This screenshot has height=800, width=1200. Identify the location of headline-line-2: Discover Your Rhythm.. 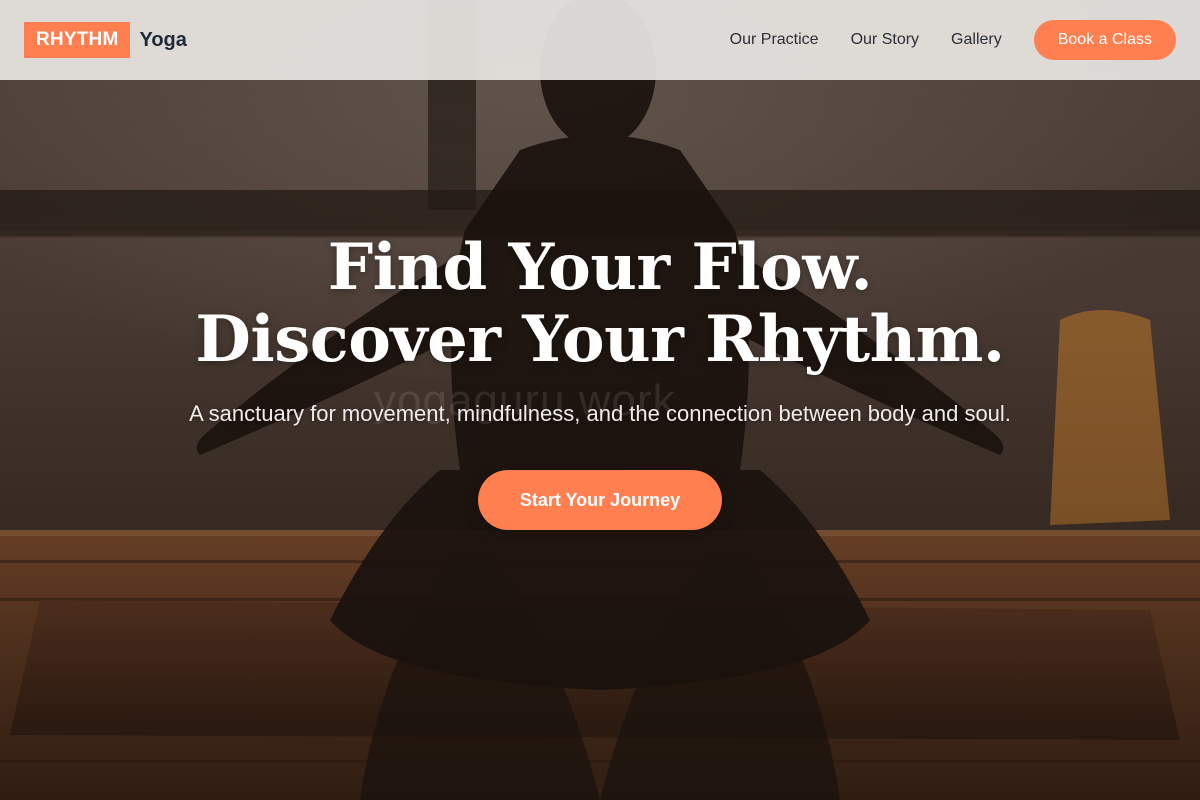
(600, 339).